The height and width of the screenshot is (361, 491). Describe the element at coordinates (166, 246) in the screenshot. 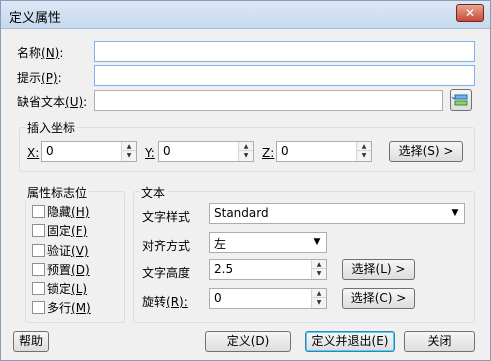

I see `alignment-label: 对齐方式` at that location.